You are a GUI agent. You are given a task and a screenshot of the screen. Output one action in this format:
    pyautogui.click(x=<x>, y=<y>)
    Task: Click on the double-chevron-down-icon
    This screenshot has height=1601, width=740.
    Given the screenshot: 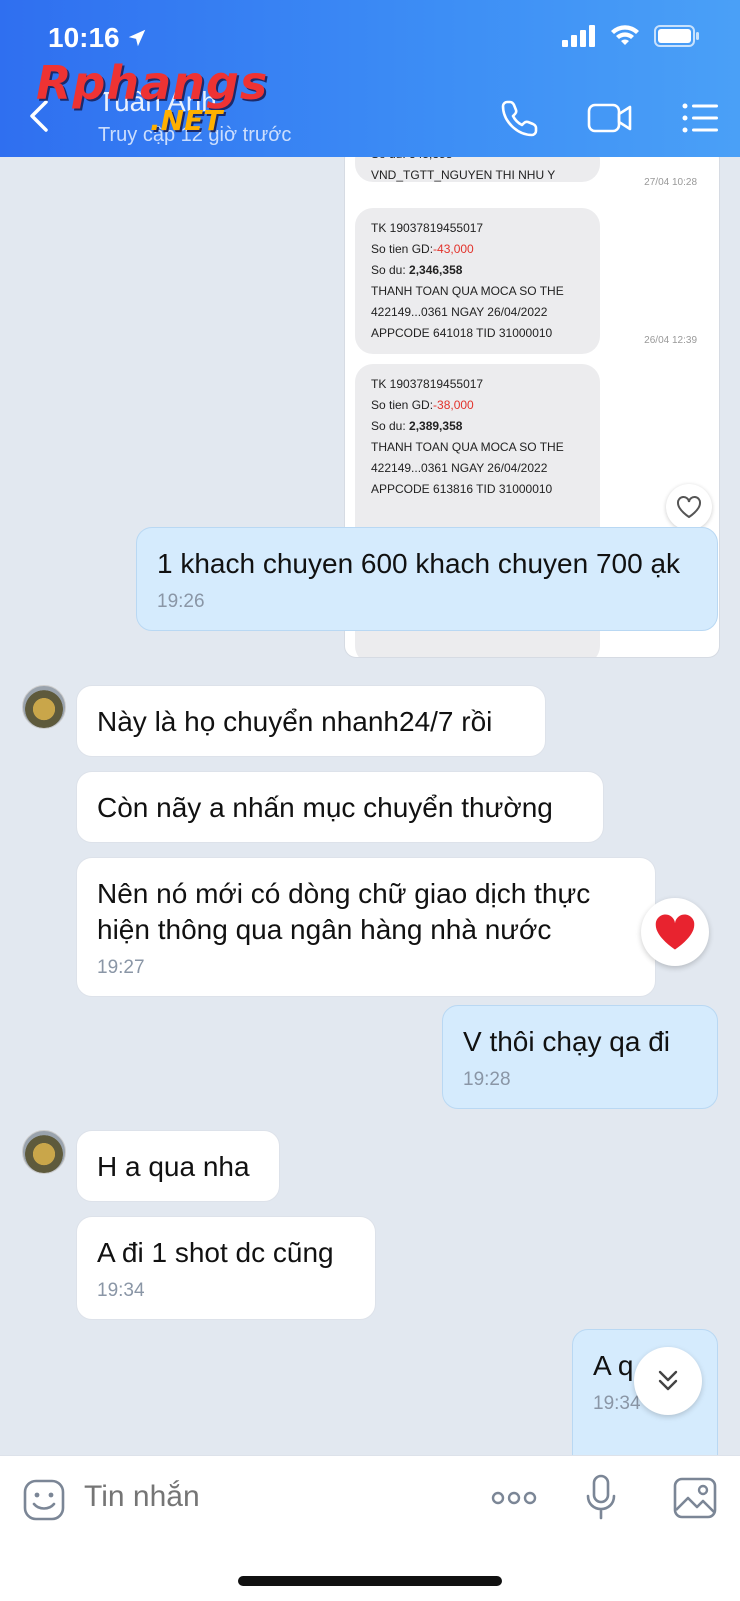 What is the action you would take?
    pyautogui.click(x=668, y=1380)
    